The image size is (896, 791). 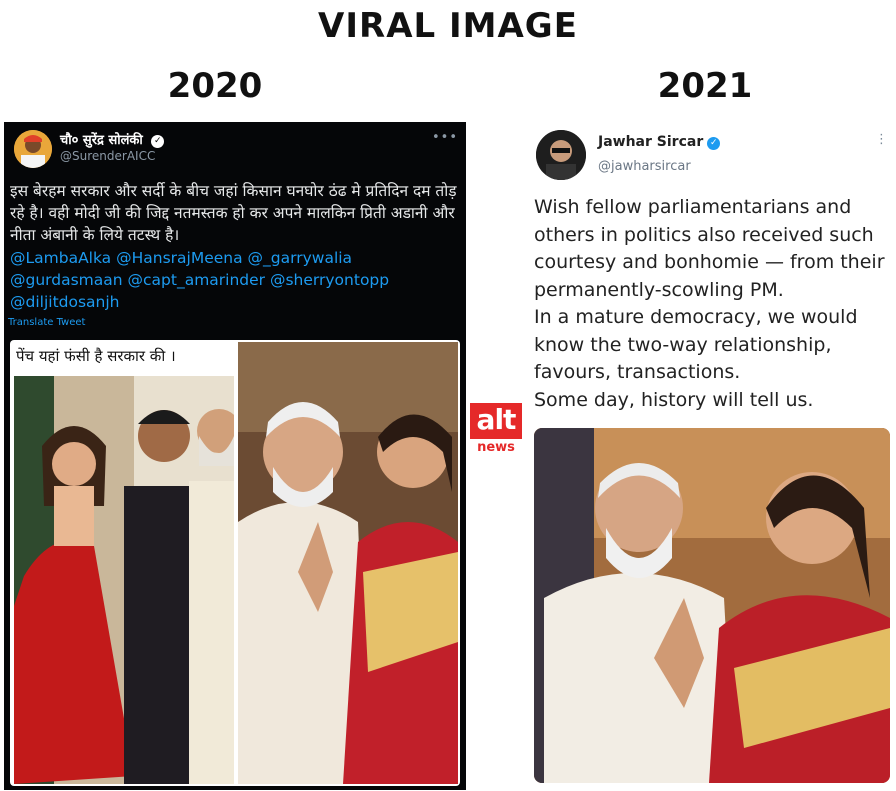 What do you see at coordinates (496, 447) in the screenshot?
I see `logo-text-news: news` at bounding box center [496, 447].